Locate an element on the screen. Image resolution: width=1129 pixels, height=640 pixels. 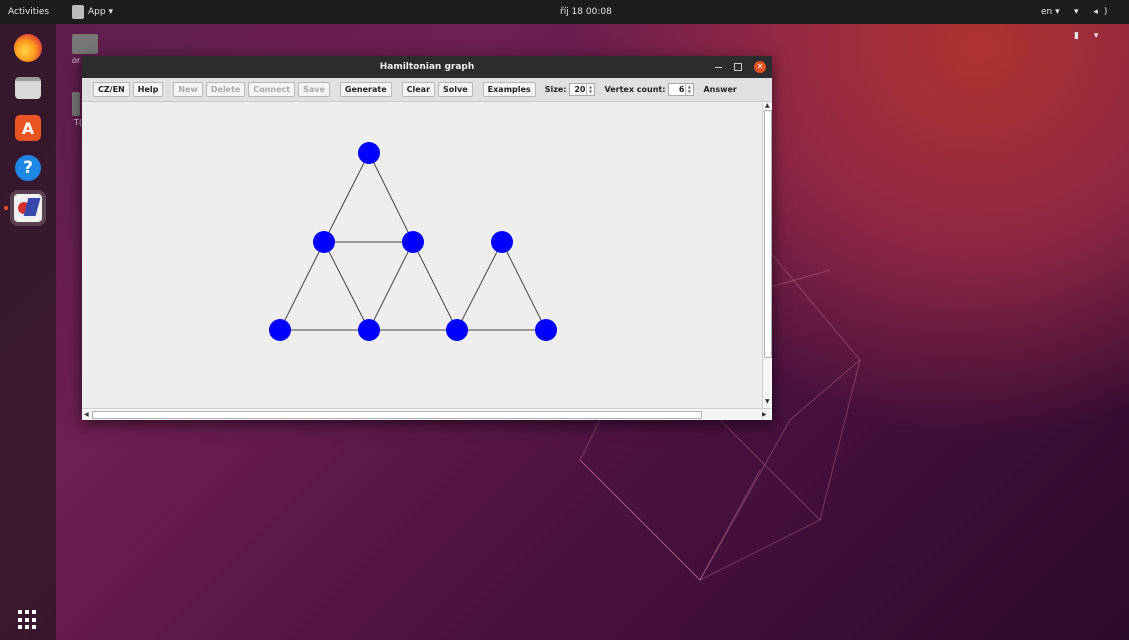
app-menu-label: App ▾ is located at coordinates (100, 12).